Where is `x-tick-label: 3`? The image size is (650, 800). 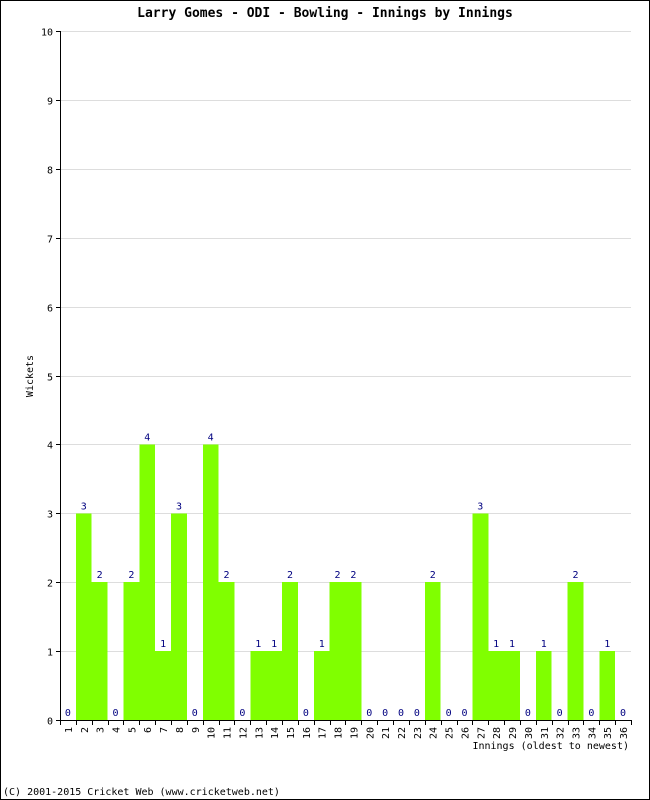
x-tick-label: 3 is located at coordinates (101, 730).